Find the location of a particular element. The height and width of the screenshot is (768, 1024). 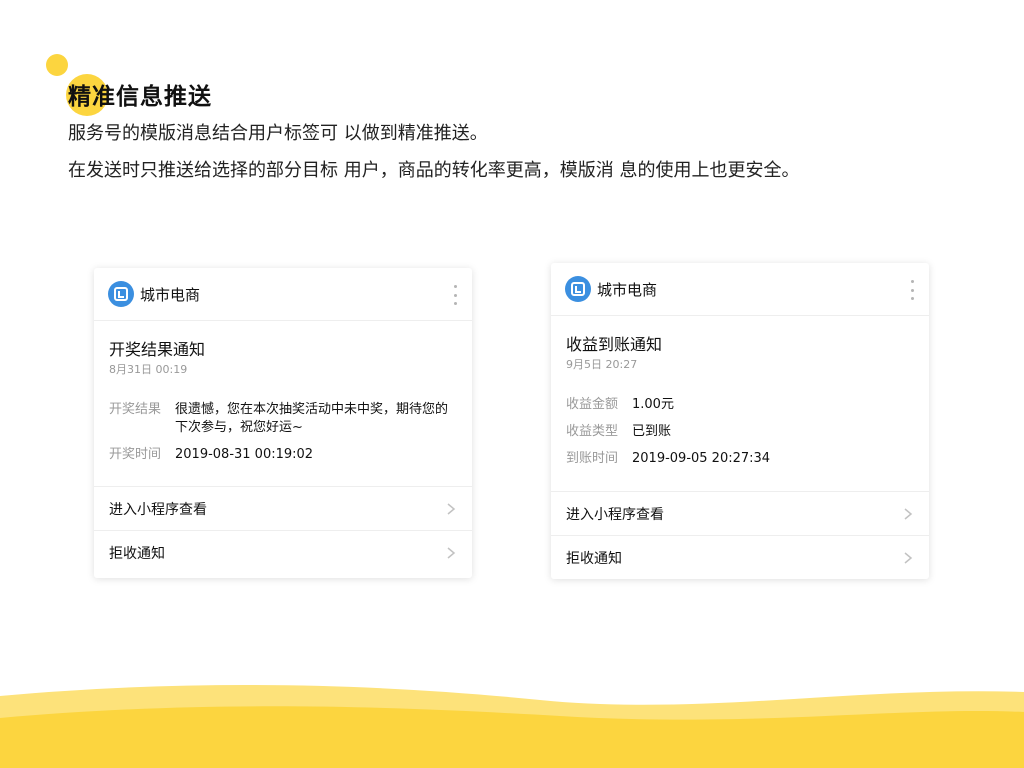

field-value: 1.00元 is located at coordinates (653, 404).